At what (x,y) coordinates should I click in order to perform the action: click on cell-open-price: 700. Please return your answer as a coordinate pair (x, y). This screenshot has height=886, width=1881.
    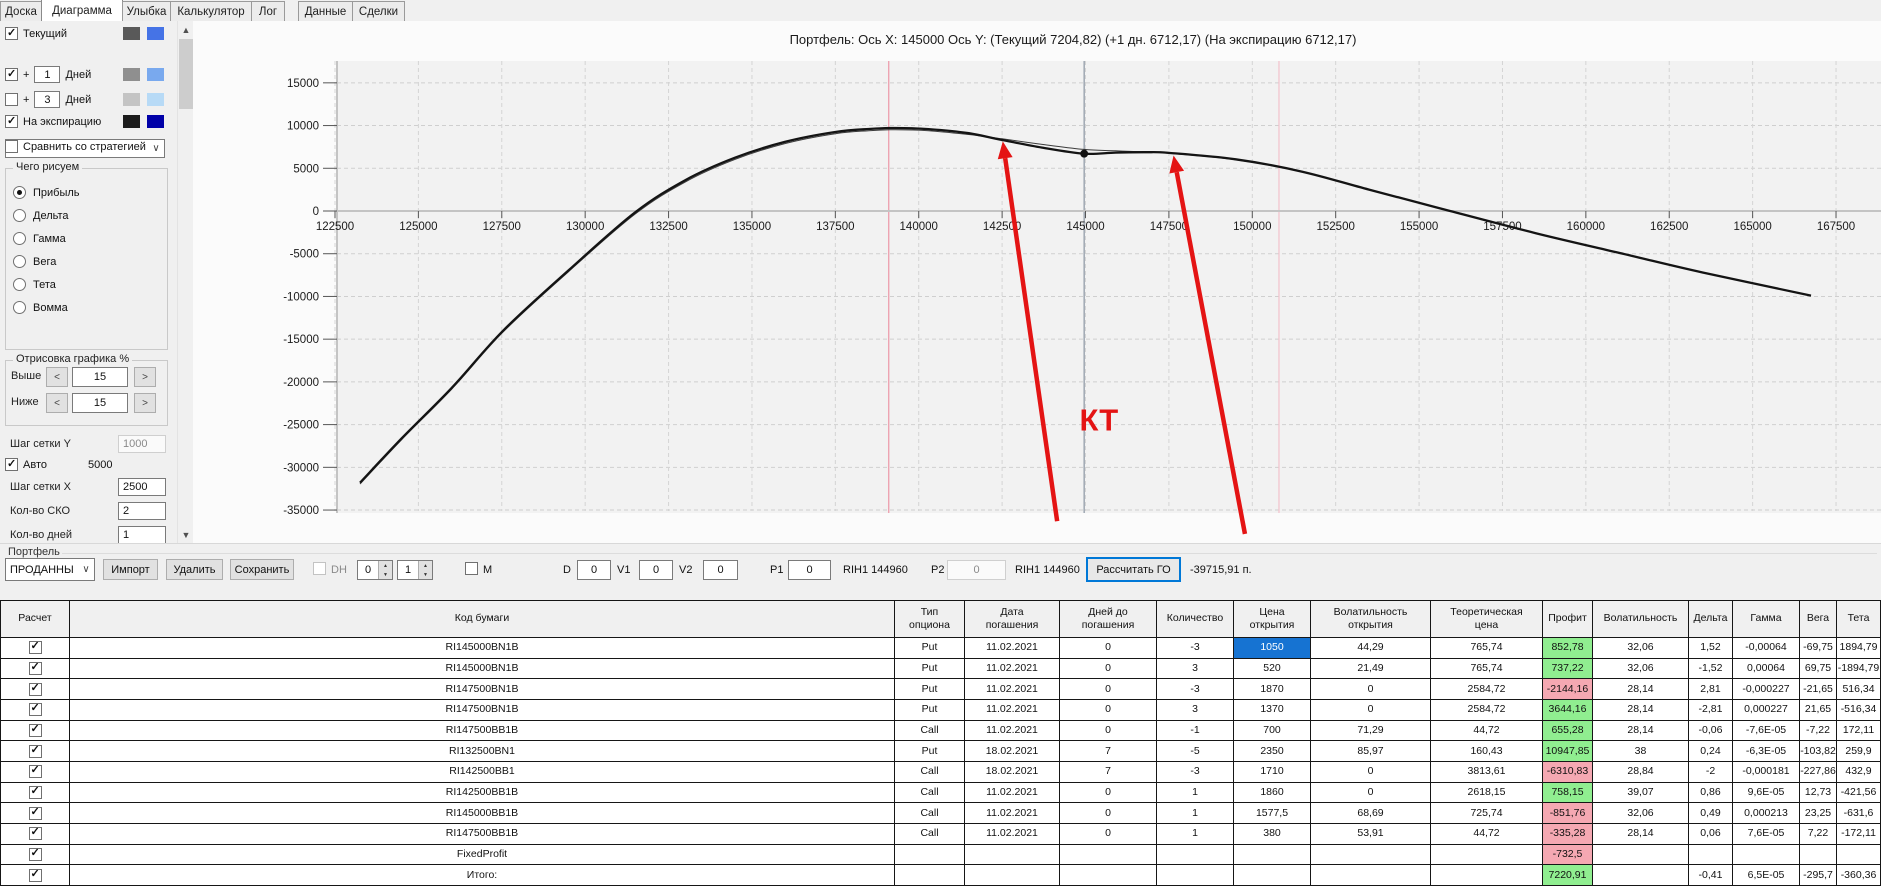
    Looking at the image, I should click on (1272, 731).